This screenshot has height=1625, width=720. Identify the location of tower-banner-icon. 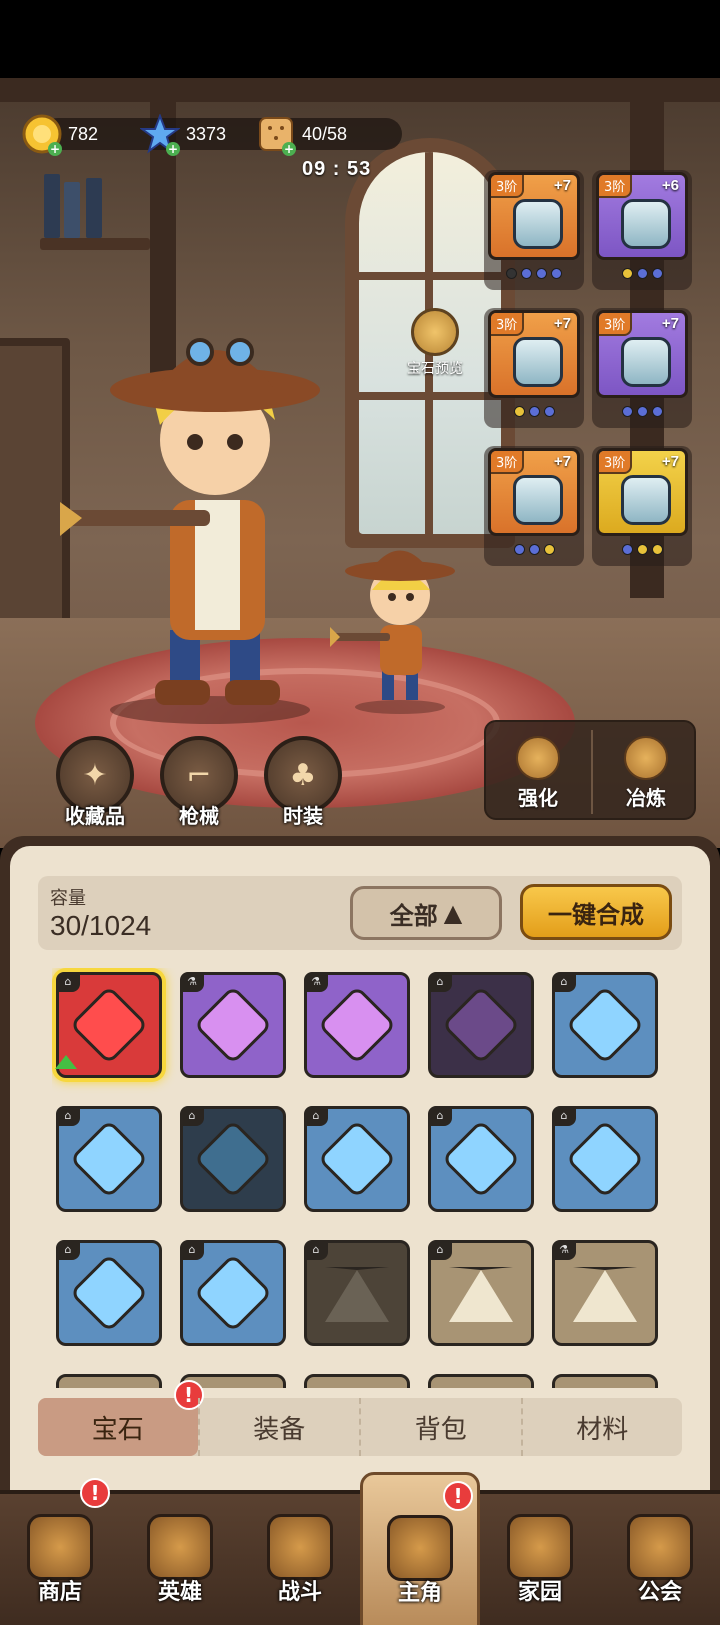
(660, 1547).